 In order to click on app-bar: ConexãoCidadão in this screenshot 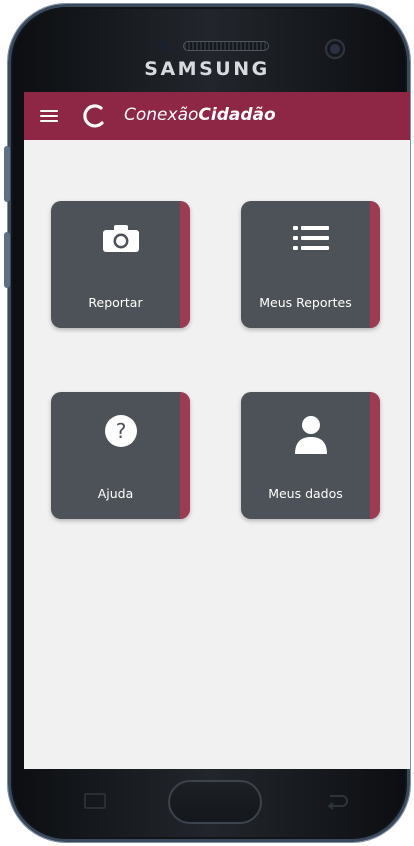, I will do `click(217, 116)`.